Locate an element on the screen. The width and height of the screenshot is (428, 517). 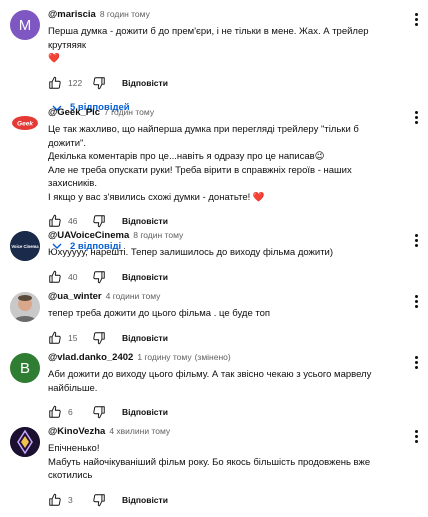
avatar: Voice Cinema is located at coordinates (25, 246).